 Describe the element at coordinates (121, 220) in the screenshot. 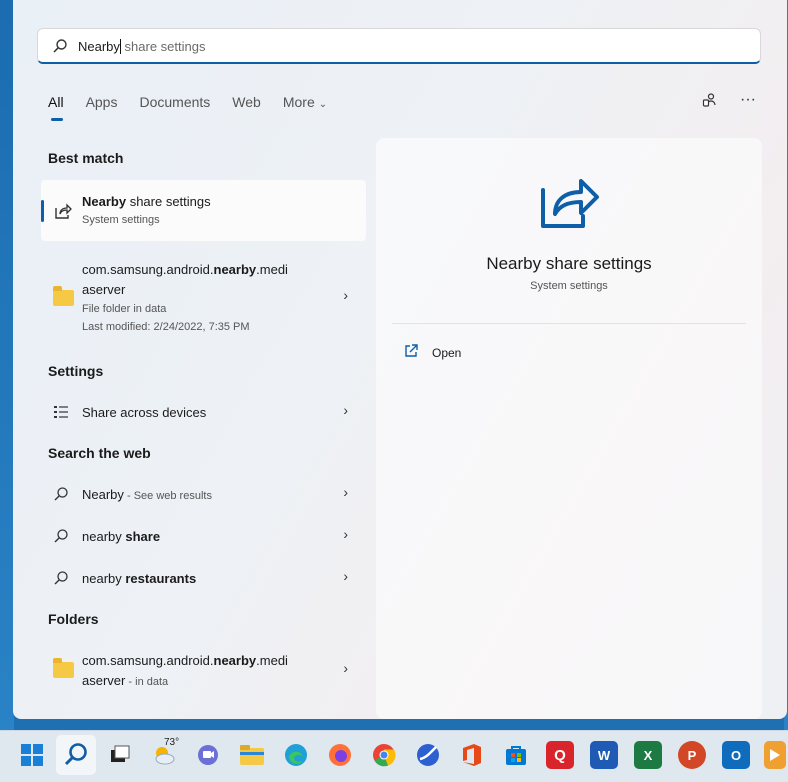

I see `best-match-subtitle: System settings` at that location.